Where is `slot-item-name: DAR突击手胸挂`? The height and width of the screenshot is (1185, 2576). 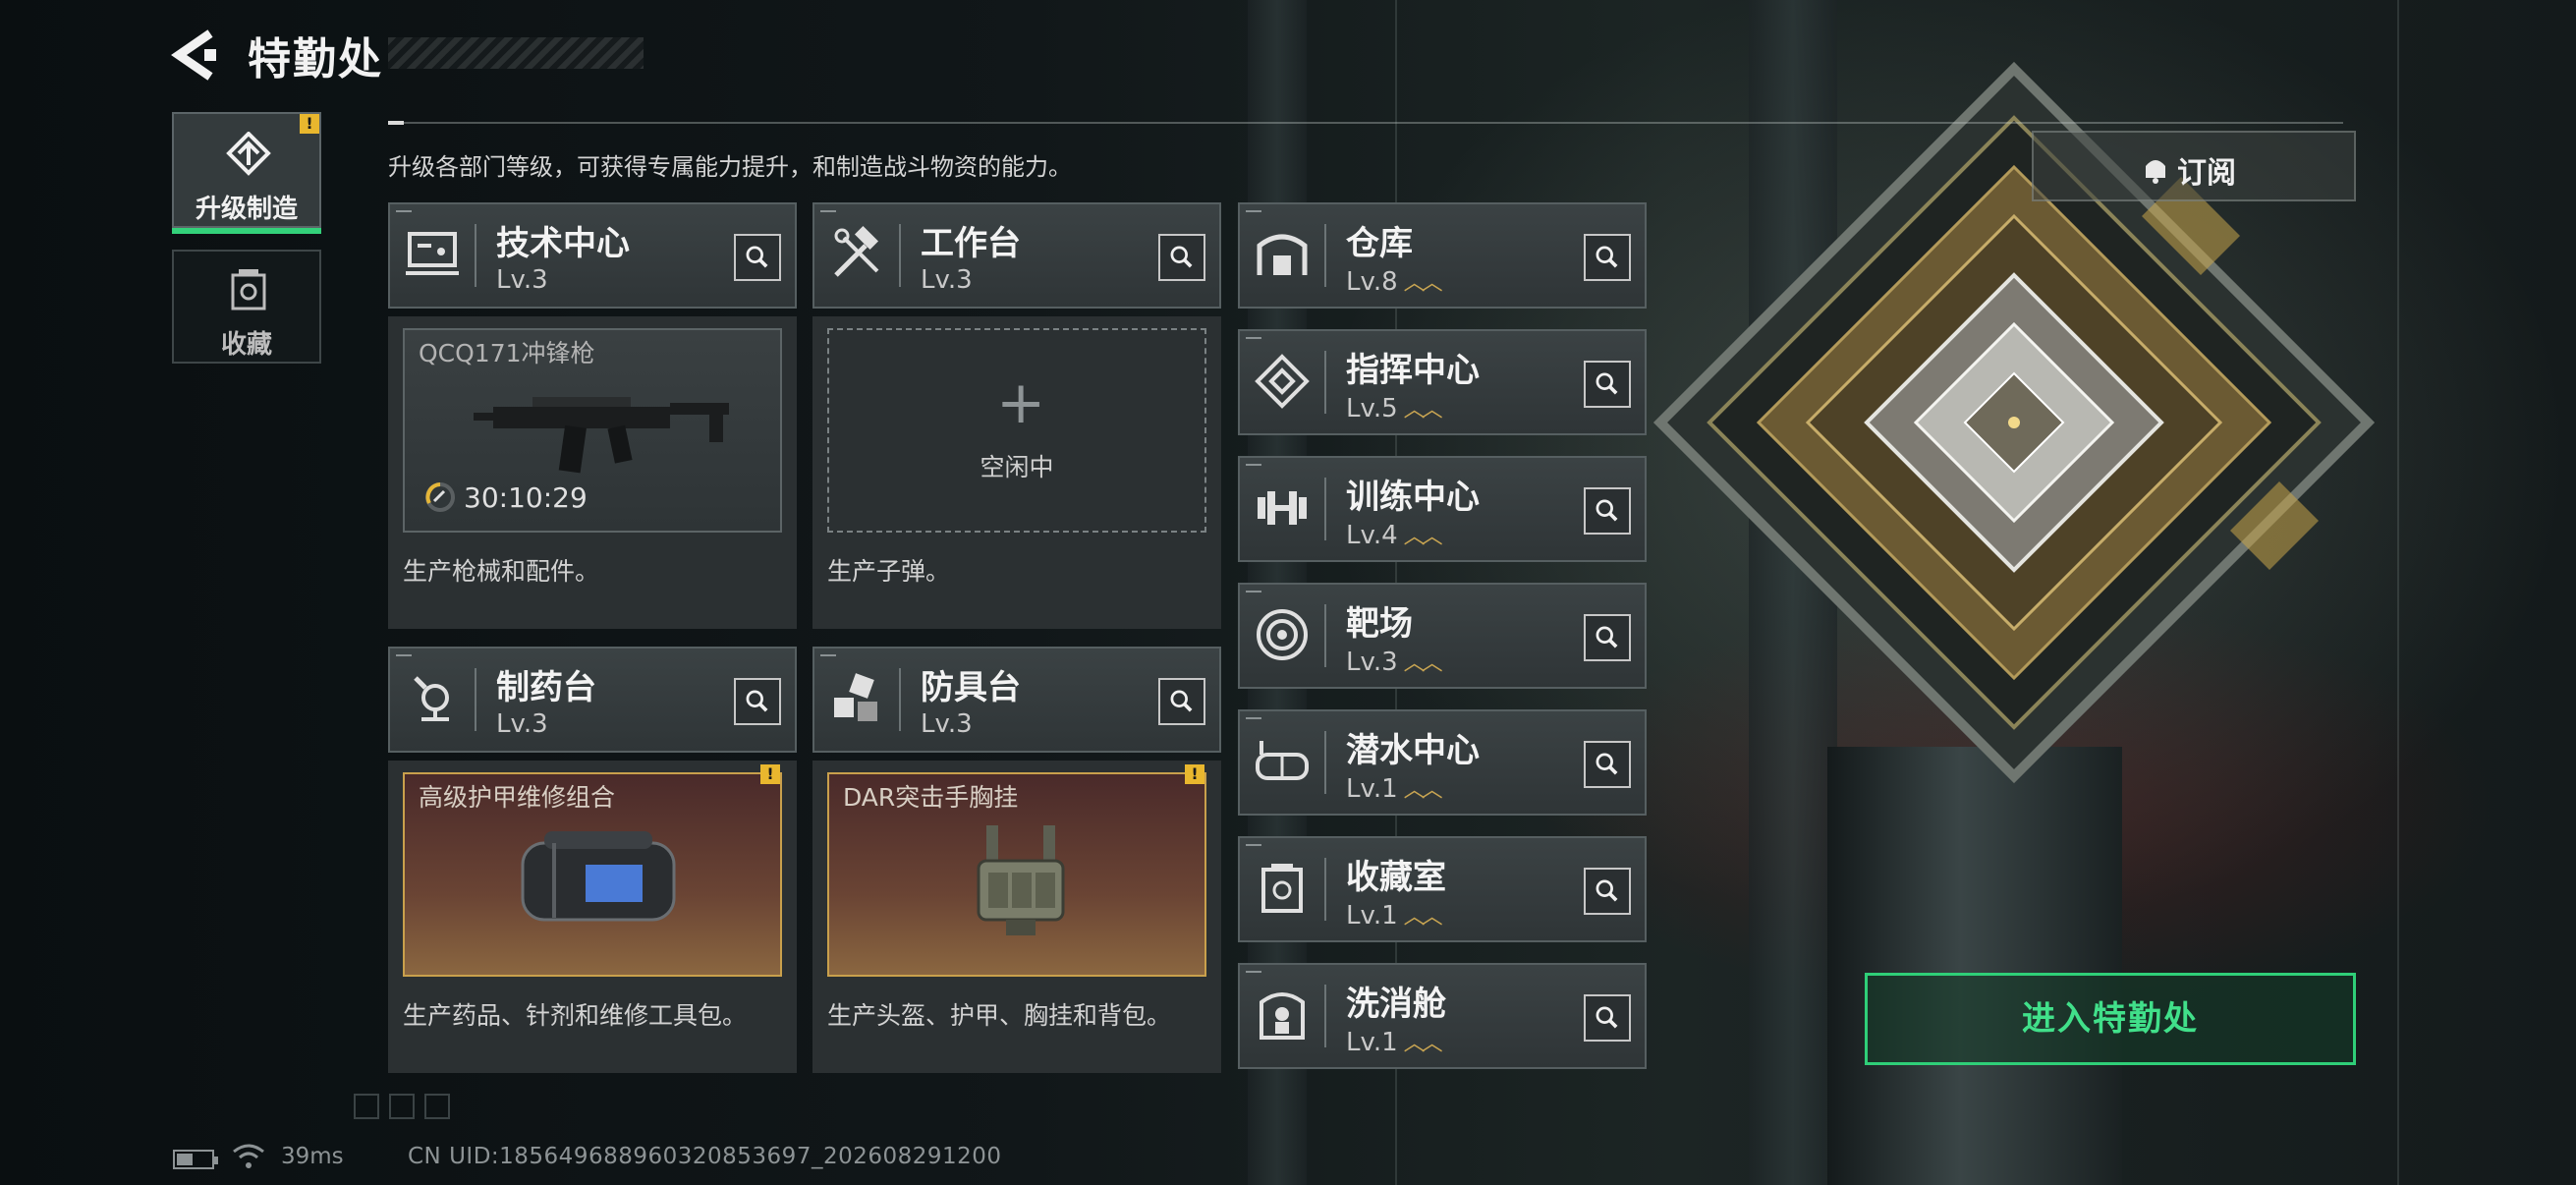 slot-item-name: DAR突击手胸挂 is located at coordinates (931, 798).